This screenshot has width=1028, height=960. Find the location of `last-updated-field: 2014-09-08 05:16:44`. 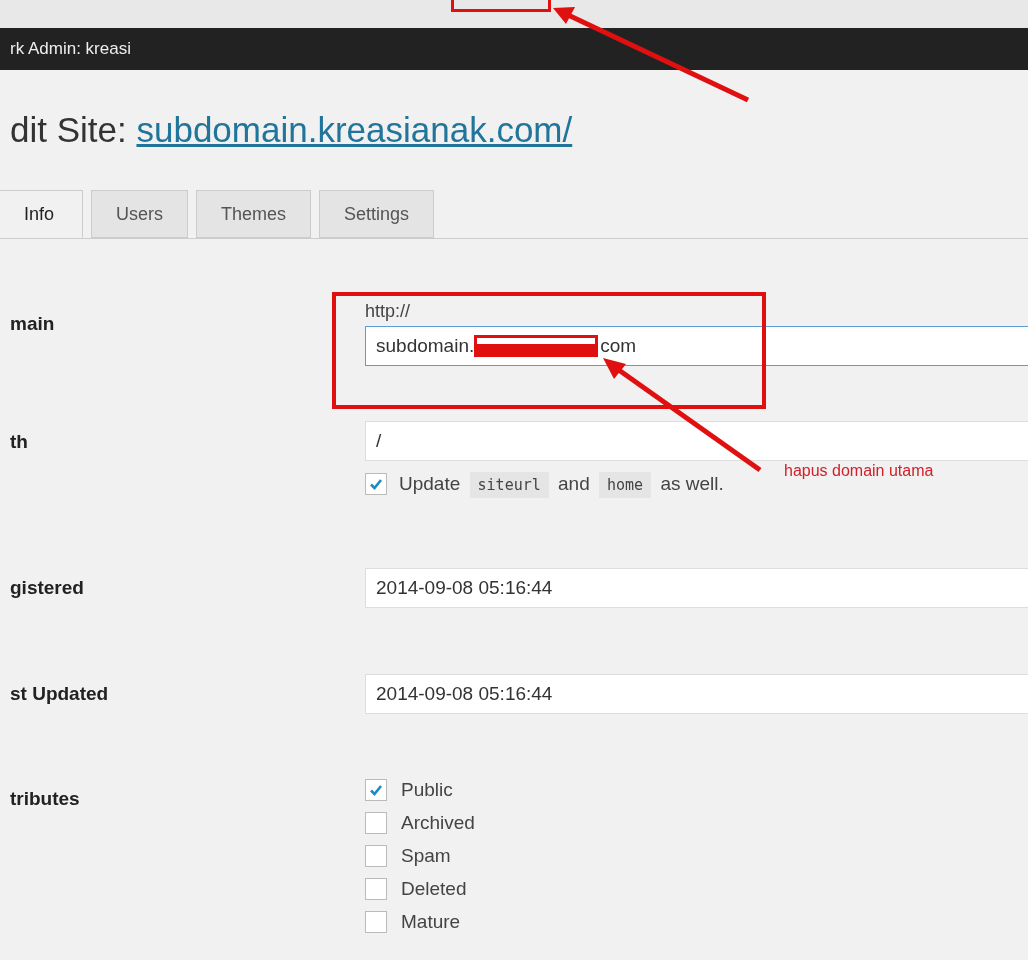

last-updated-field: 2014-09-08 05:16:44 is located at coordinates (696, 694).